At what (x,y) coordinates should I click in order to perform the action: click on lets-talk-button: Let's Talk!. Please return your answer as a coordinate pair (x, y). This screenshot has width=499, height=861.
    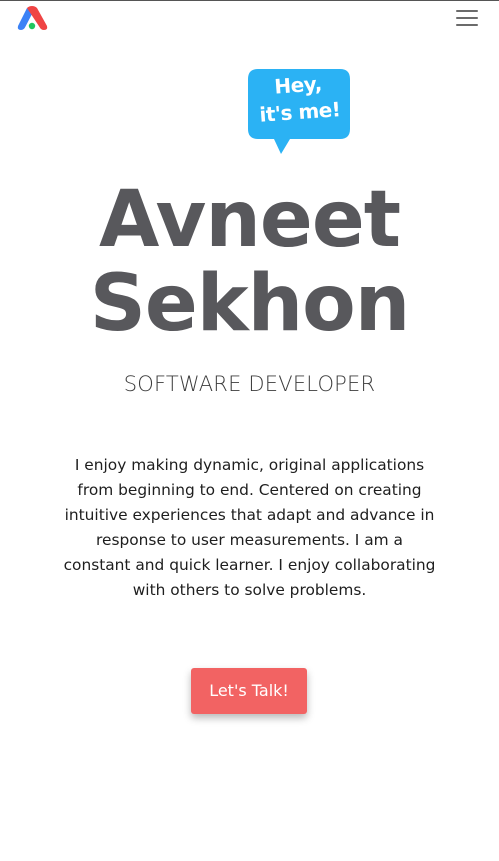
    Looking at the image, I should click on (249, 691).